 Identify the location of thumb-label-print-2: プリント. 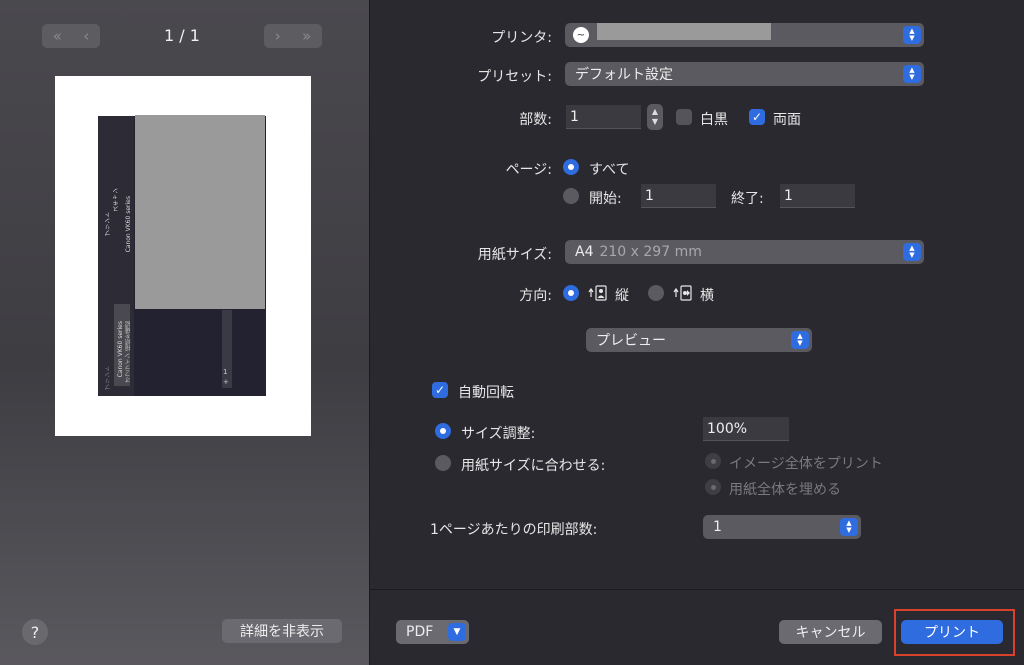
(108, 378).